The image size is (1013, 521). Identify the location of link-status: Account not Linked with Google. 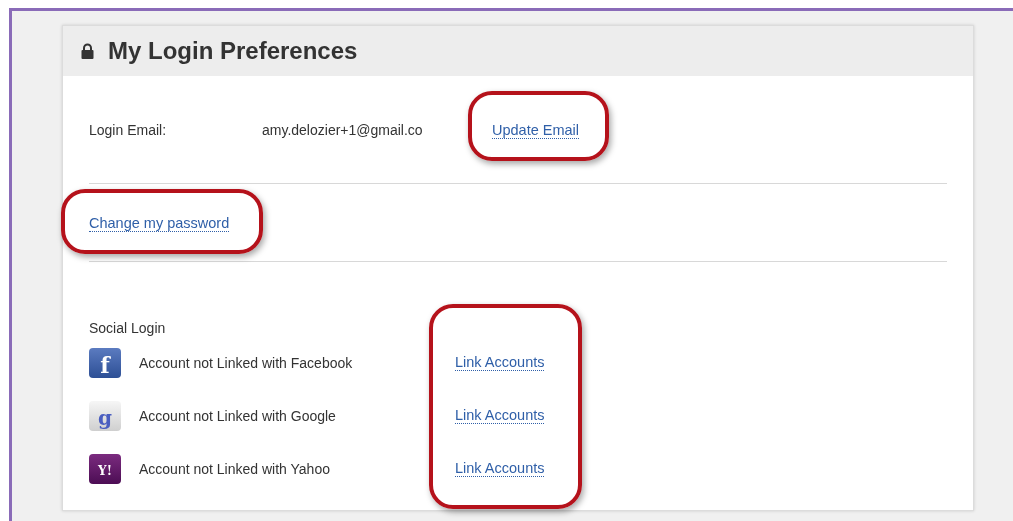
(237, 415).